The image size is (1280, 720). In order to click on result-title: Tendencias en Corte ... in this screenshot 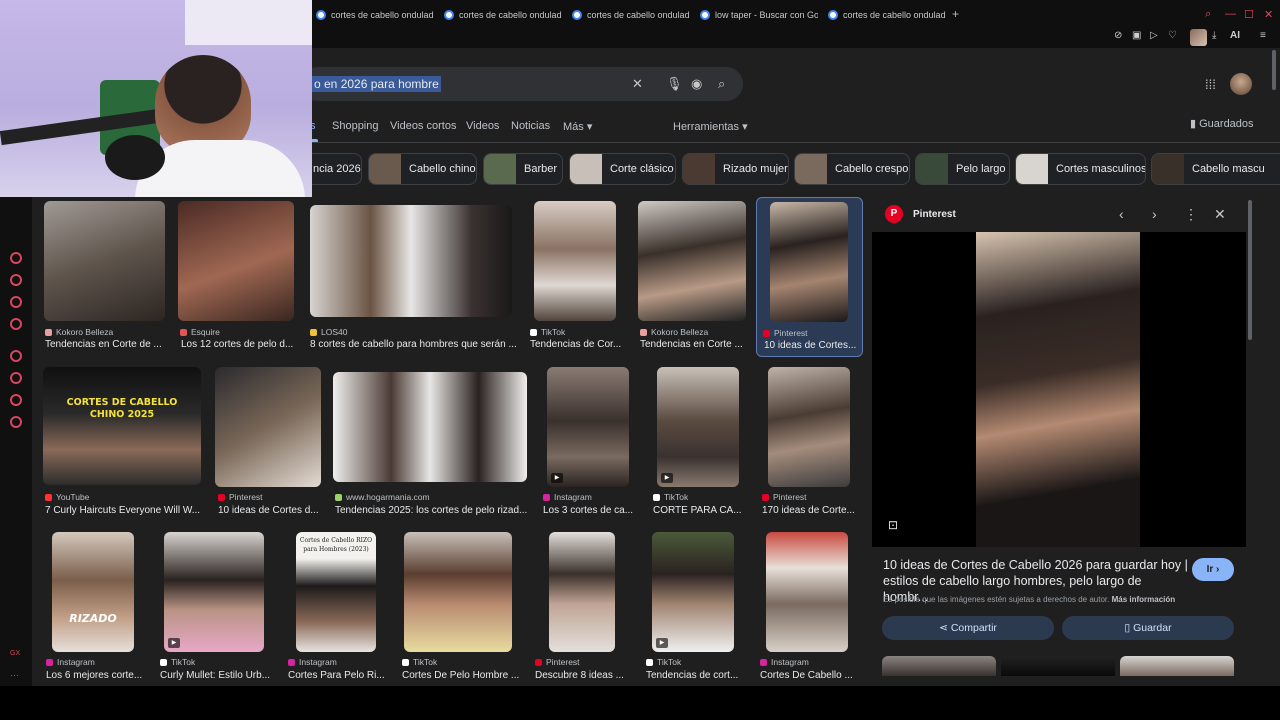, I will do `click(692, 344)`.